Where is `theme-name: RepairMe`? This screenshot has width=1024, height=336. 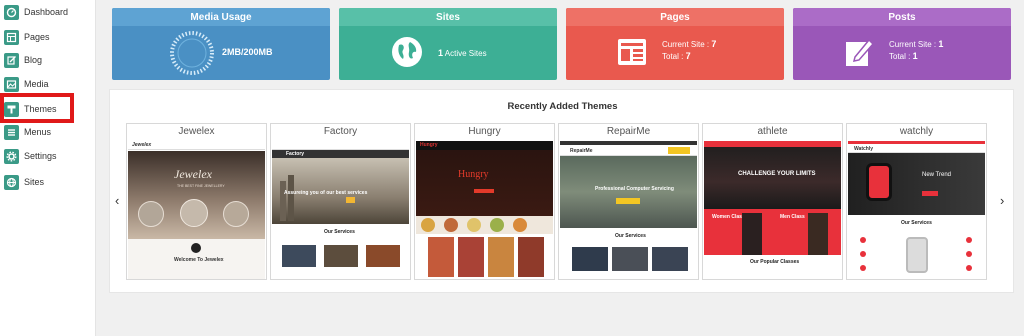
theme-name: RepairMe is located at coordinates (628, 131).